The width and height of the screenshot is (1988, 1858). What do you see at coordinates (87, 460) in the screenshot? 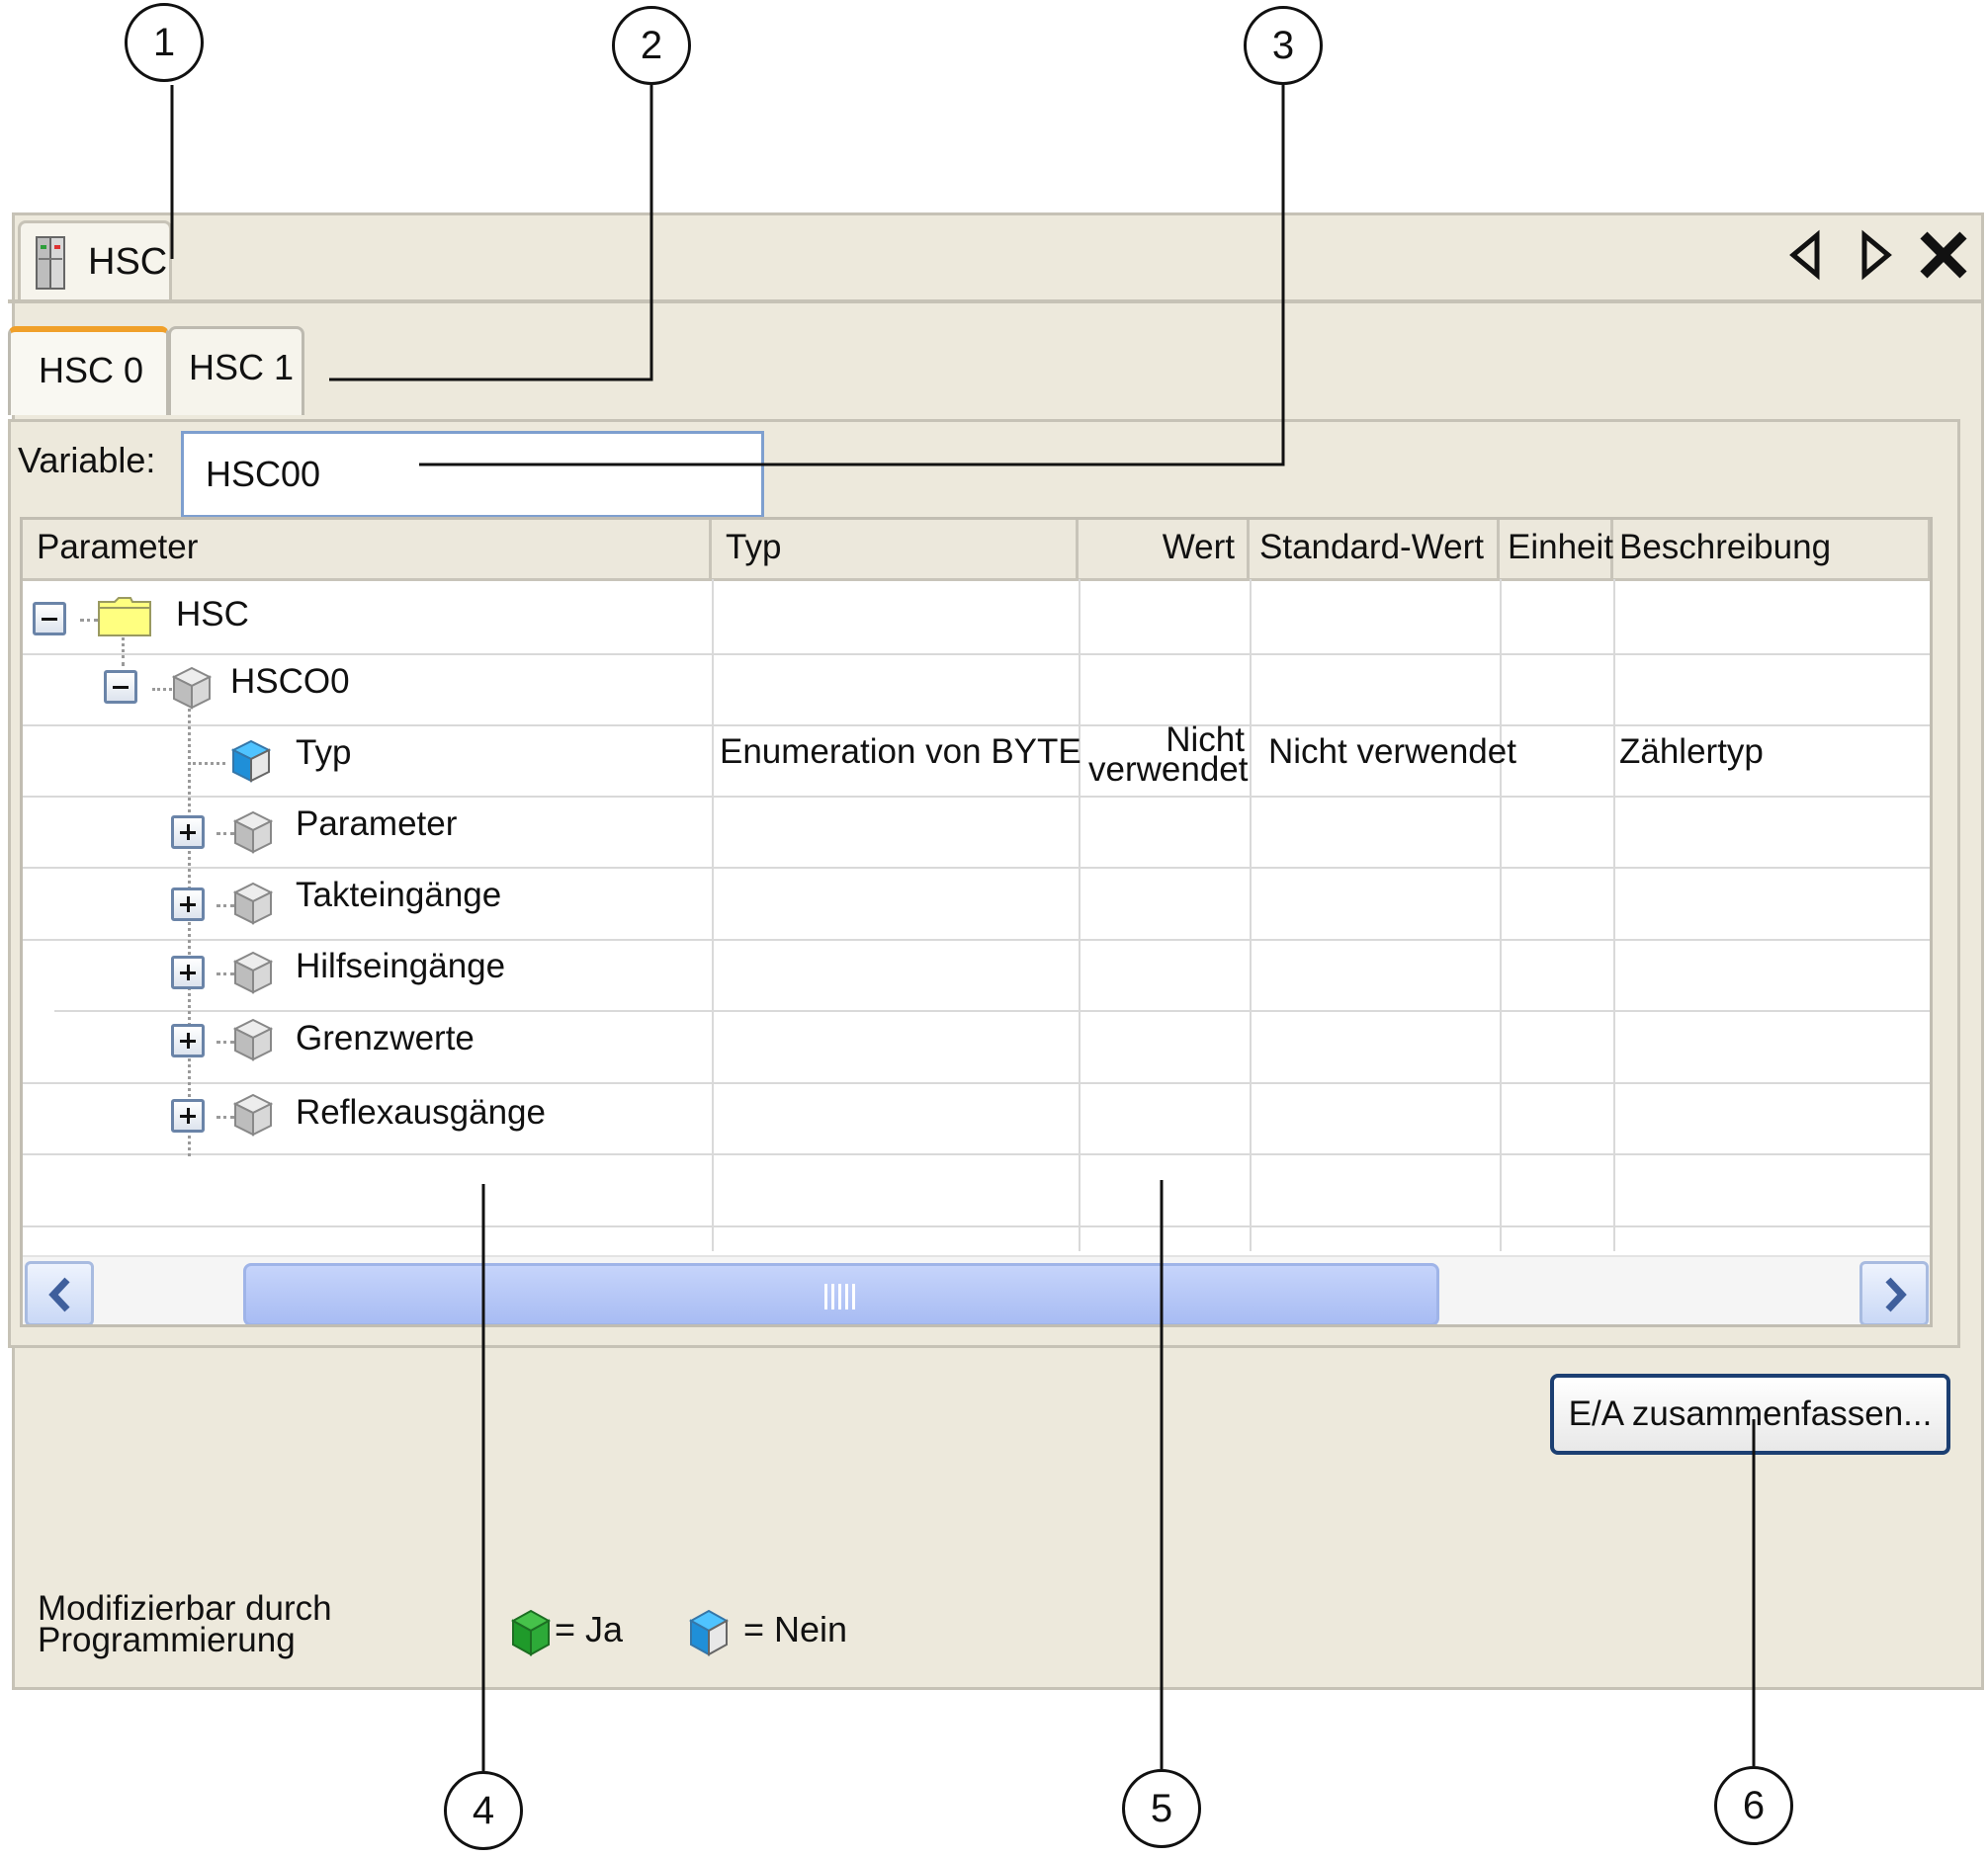
I see `variable-label: Variable:` at bounding box center [87, 460].